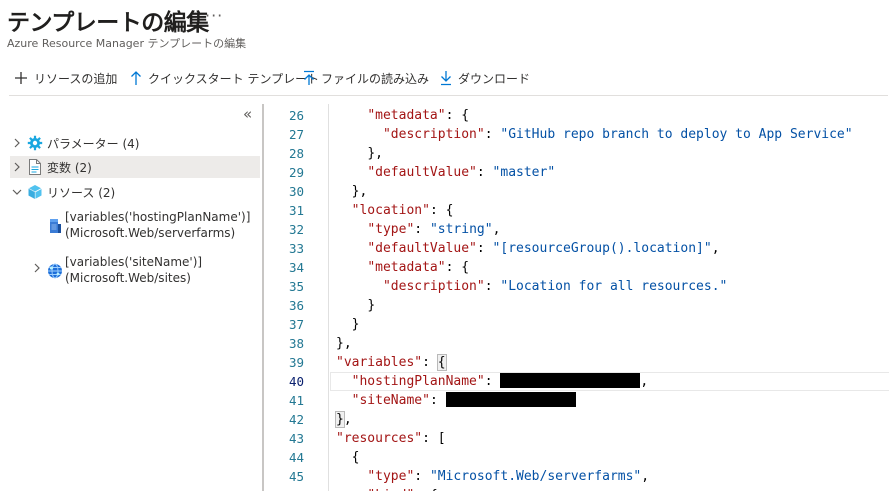 Image resolution: width=889 pixels, height=491 pixels. I want to click on json-key: "hostingPlanName", so click(418, 381).